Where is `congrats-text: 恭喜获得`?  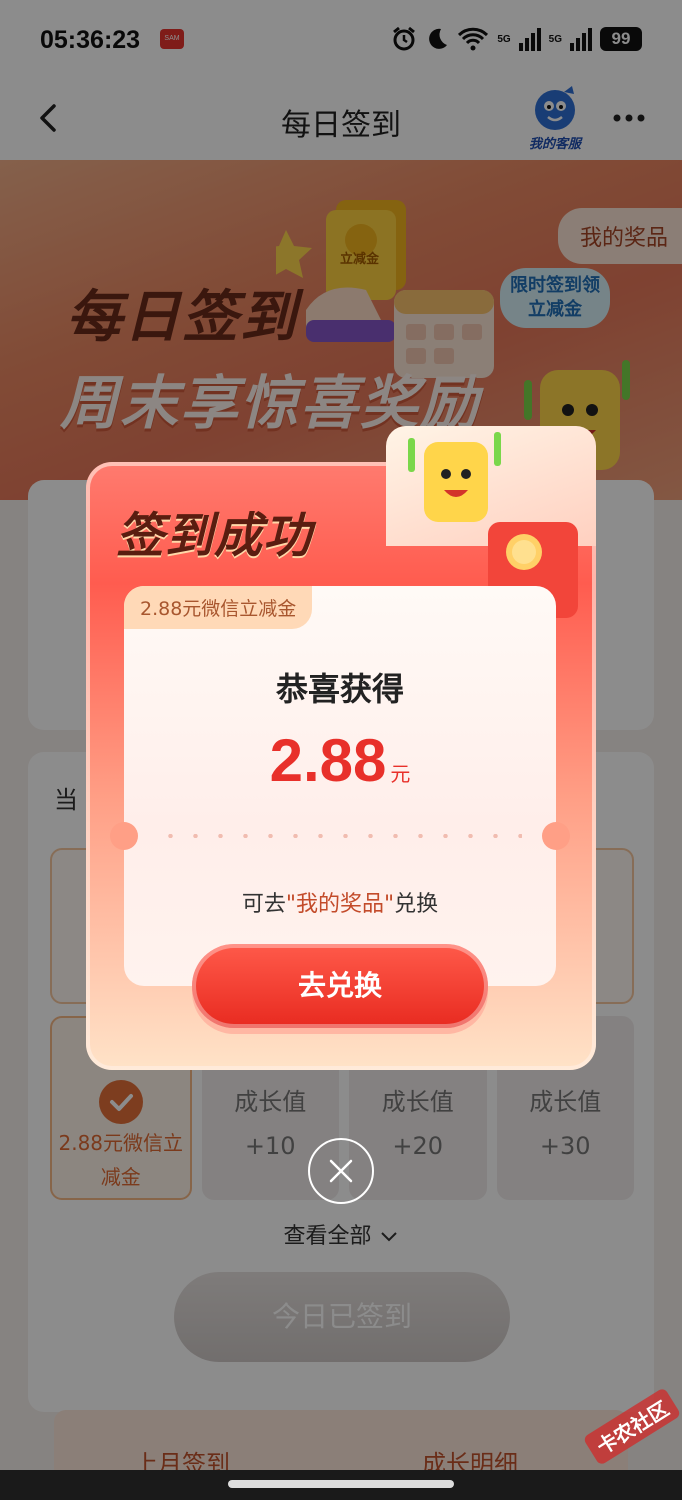
congrats-text: 恭喜获得 is located at coordinates (339, 689).